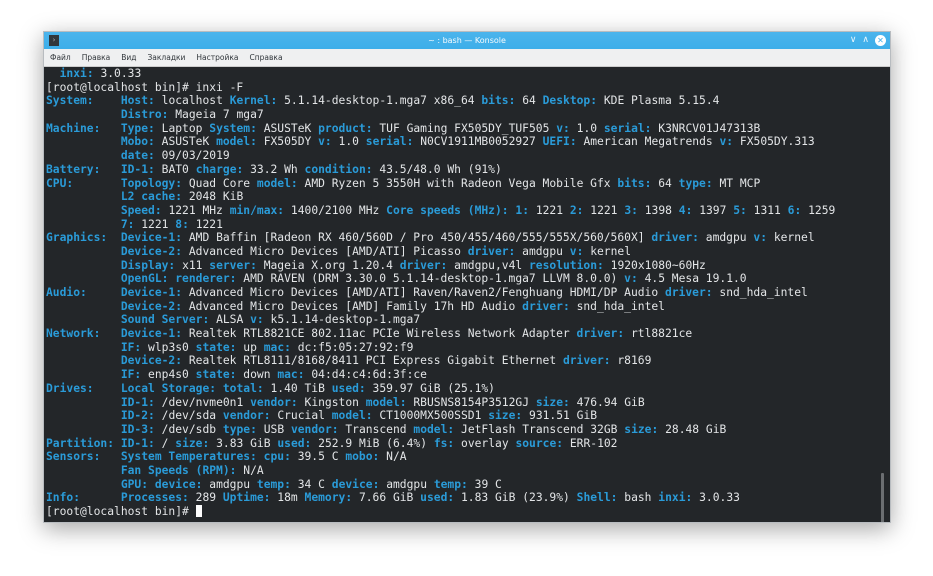  I want to click on field-value: k5.1.14-desktop-1.mga7, so click(345, 320).